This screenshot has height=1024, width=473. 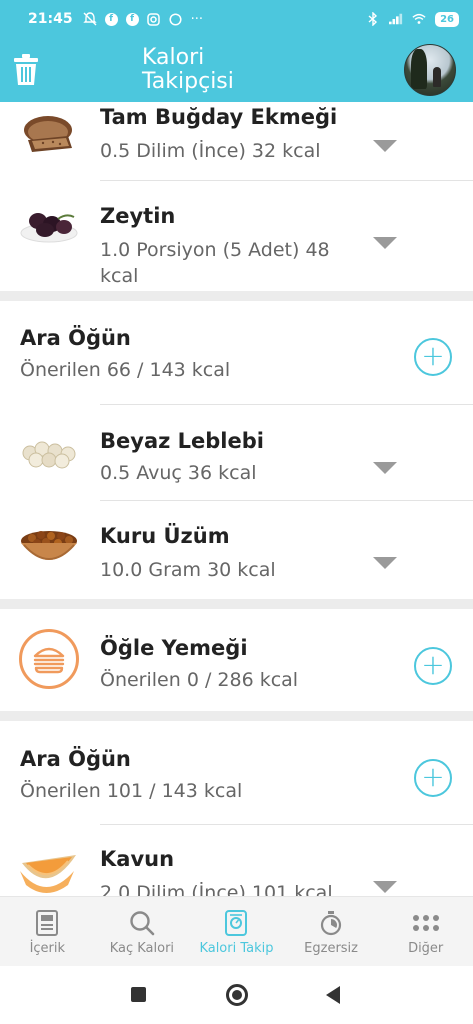 I want to click on document-icon, so click(x=47, y=923).